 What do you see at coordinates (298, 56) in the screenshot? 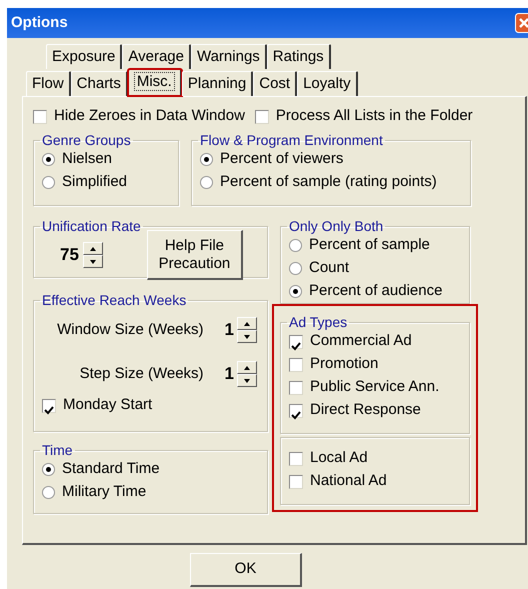
I see `tab: Ratings` at bounding box center [298, 56].